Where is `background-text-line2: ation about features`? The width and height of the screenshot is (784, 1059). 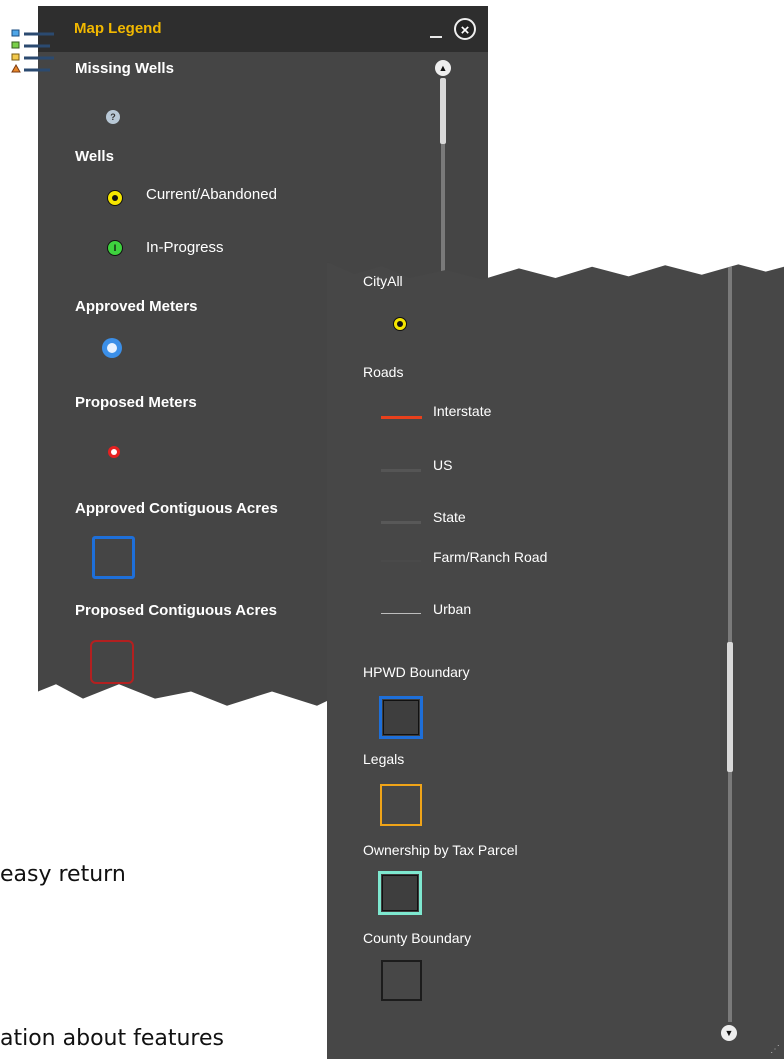 background-text-line2: ation about features is located at coordinates (112, 1038).